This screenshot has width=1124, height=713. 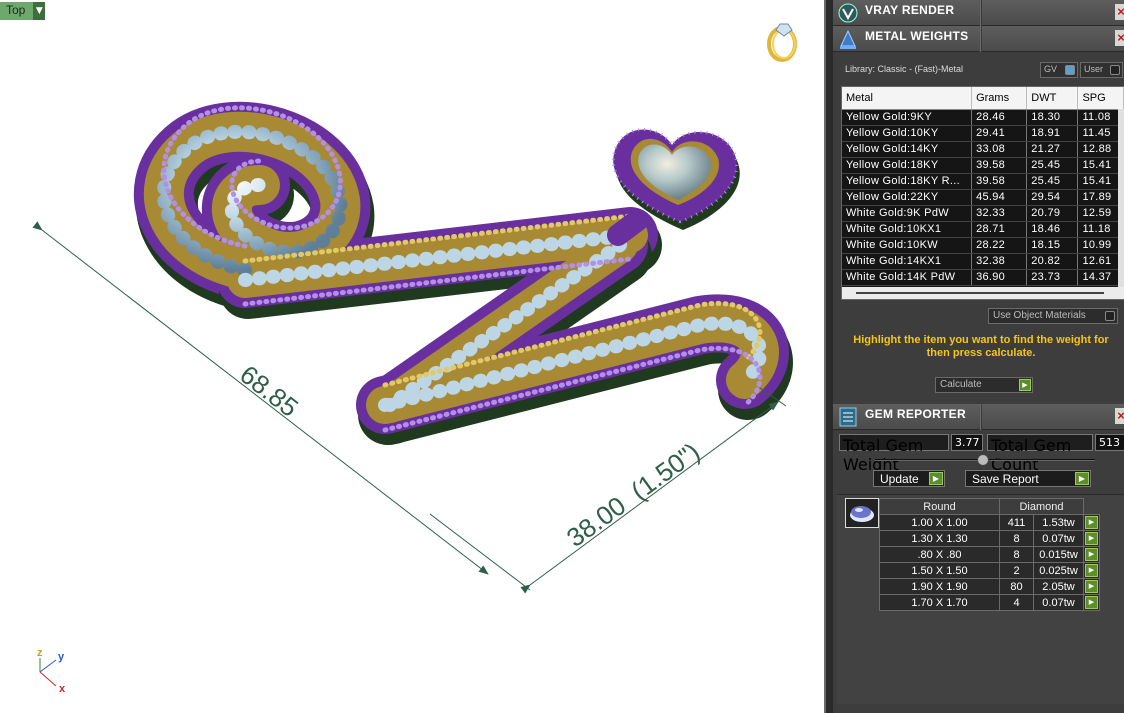 I want to click on table-row: Yellow Gold:18KY 39.58 25.45 15.41, so click(x=983, y=165).